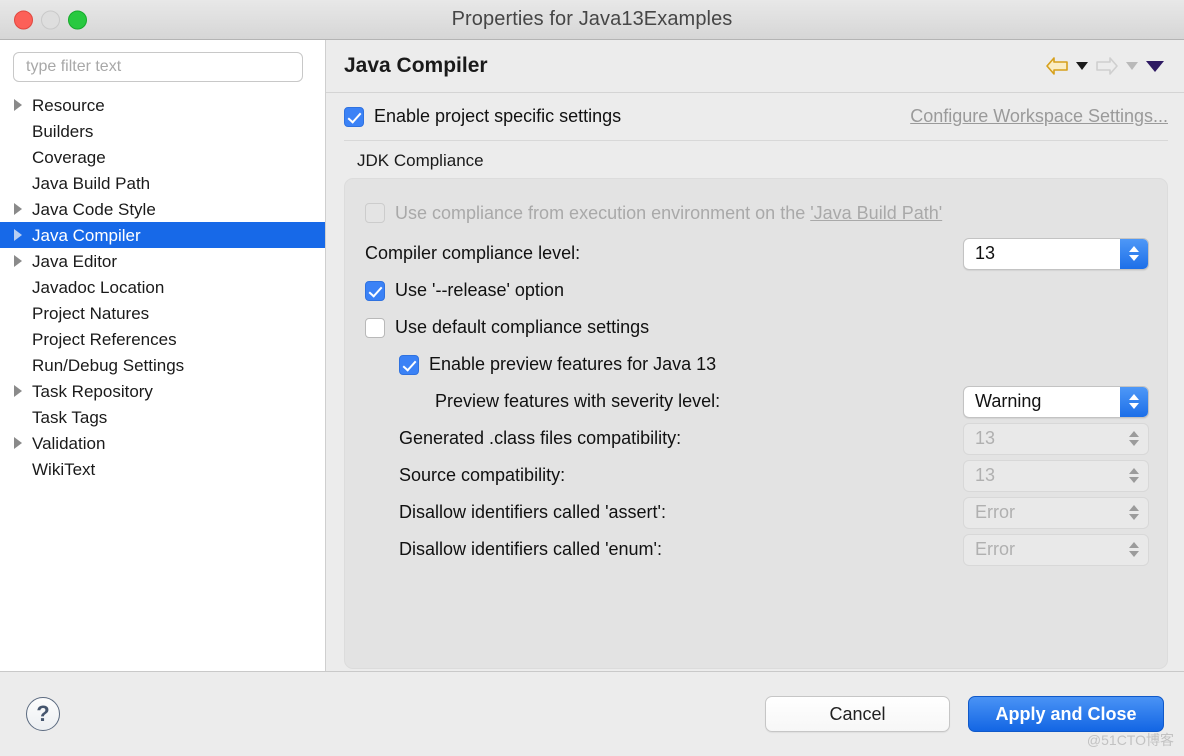  I want to click on page-title: Java Compiler, so click(416, 65).